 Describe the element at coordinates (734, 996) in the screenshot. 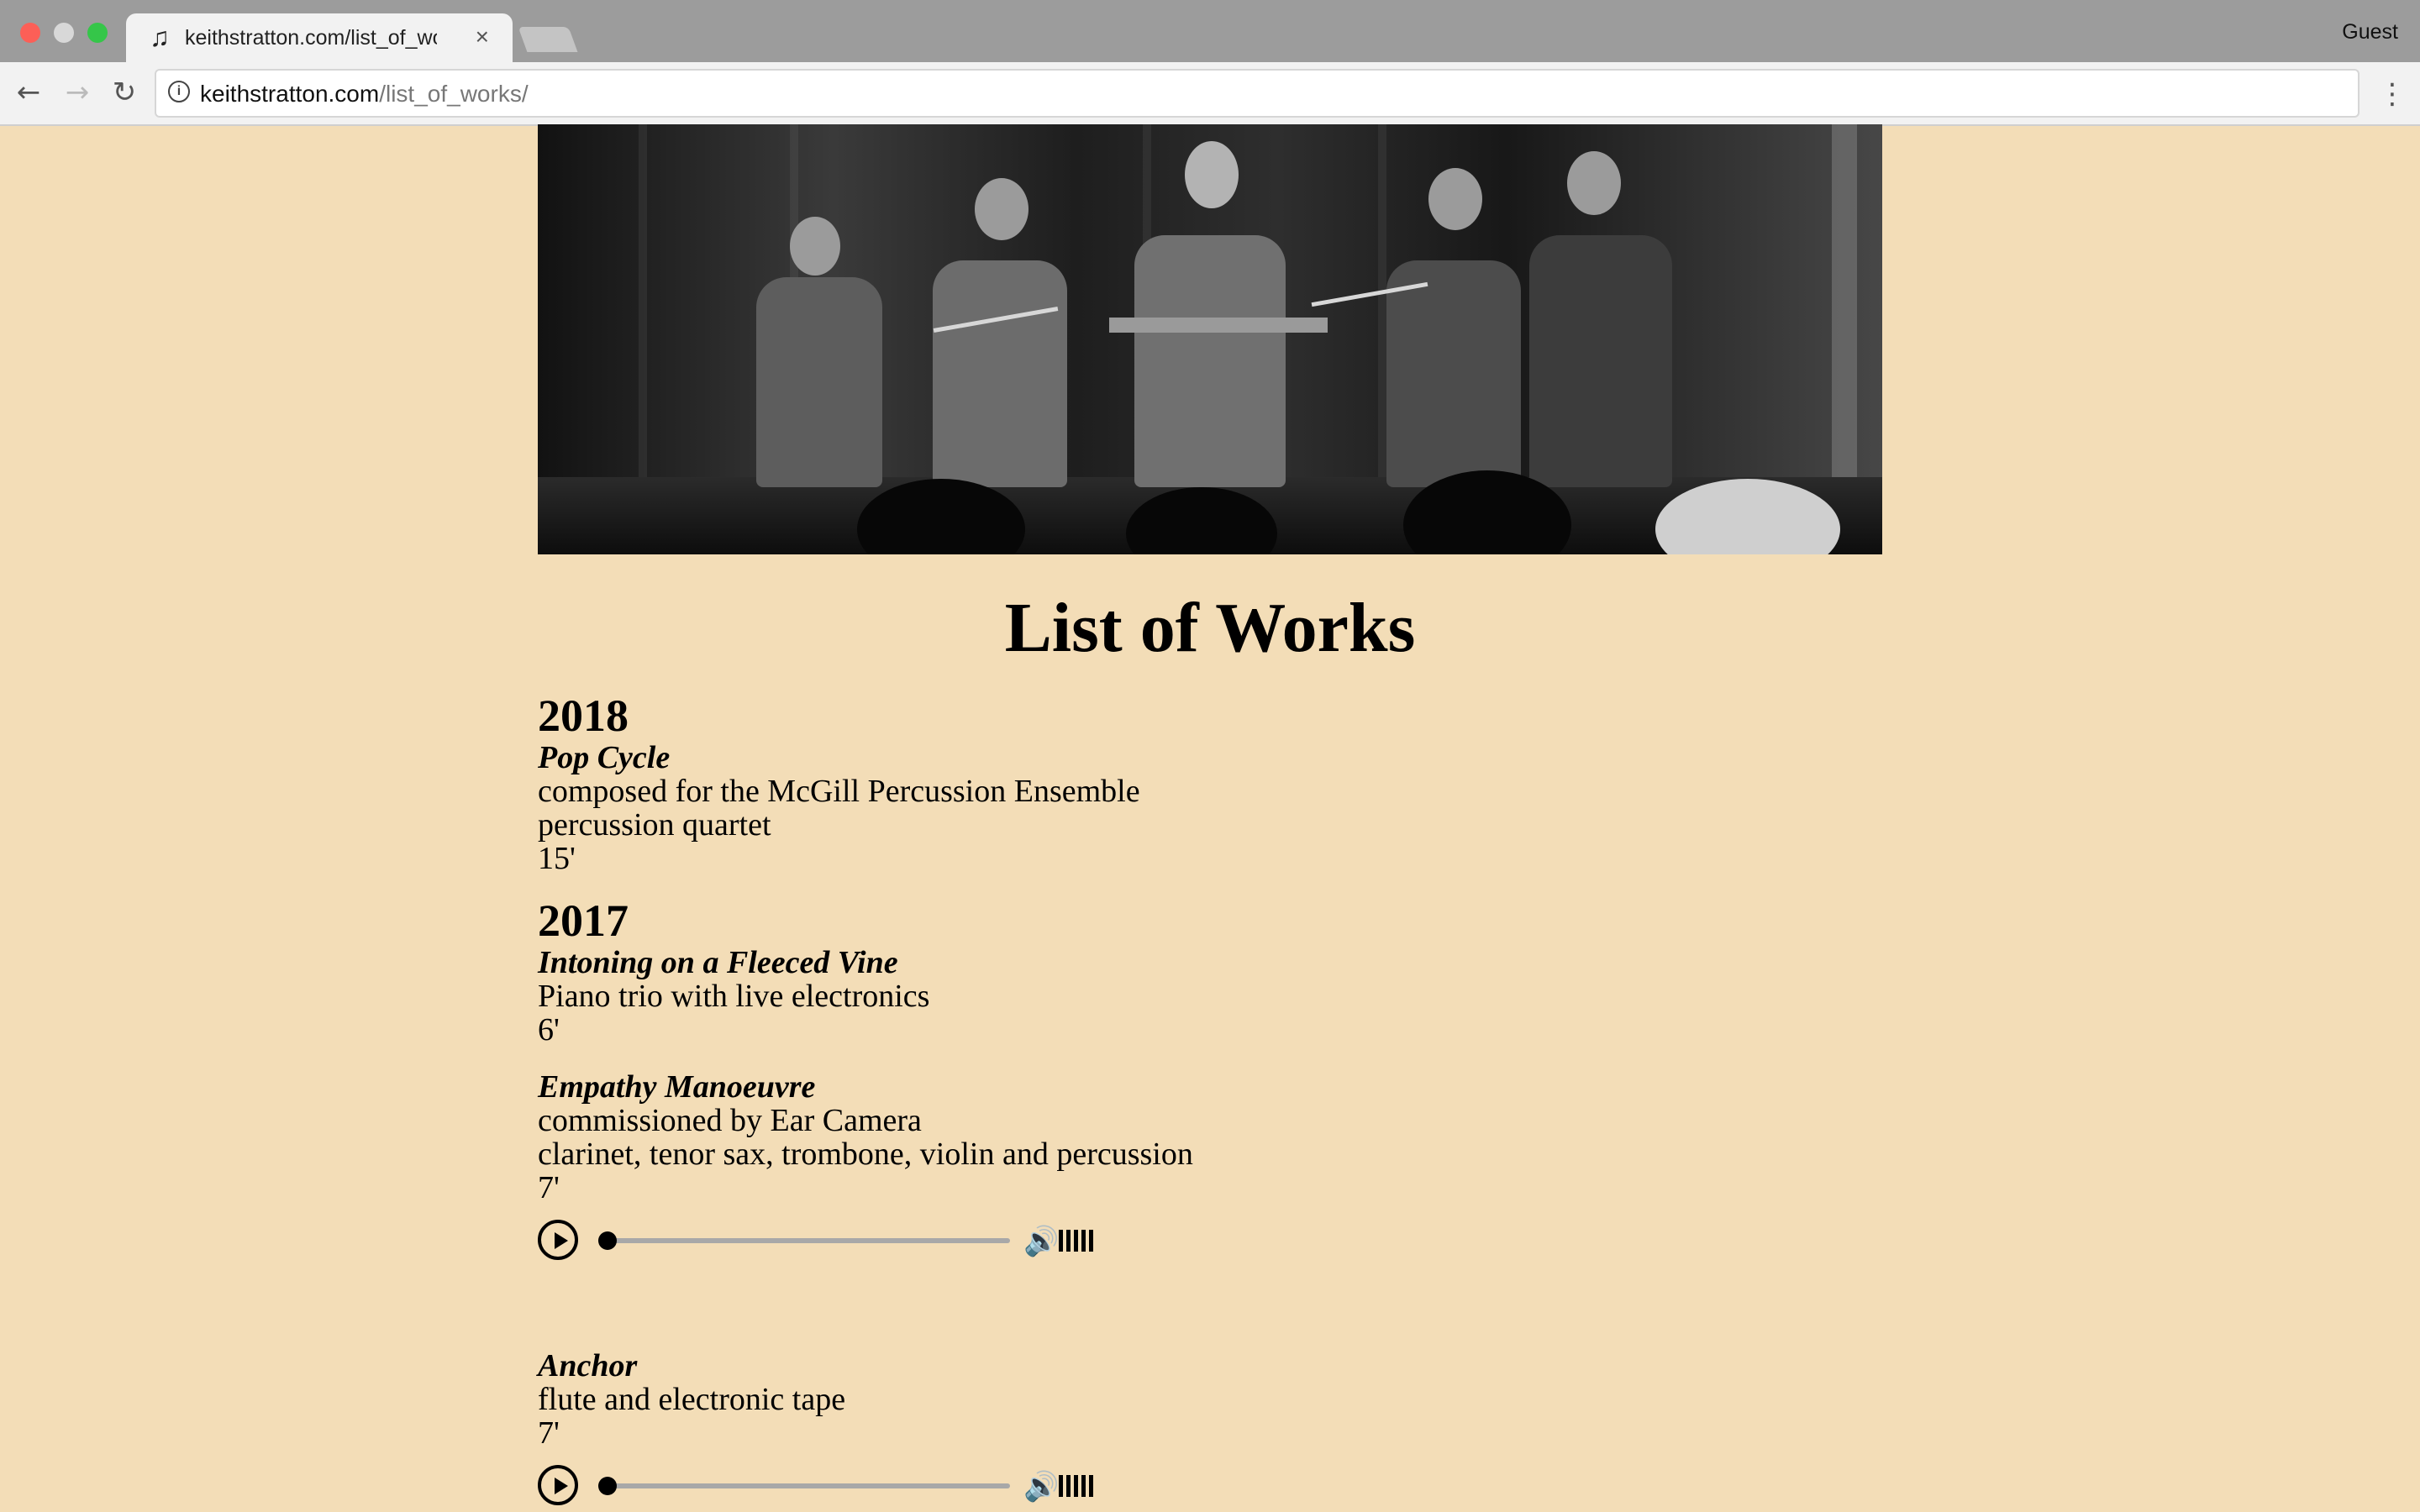

I see `work-instrumentation: Piano trio with live electronics` at that location.